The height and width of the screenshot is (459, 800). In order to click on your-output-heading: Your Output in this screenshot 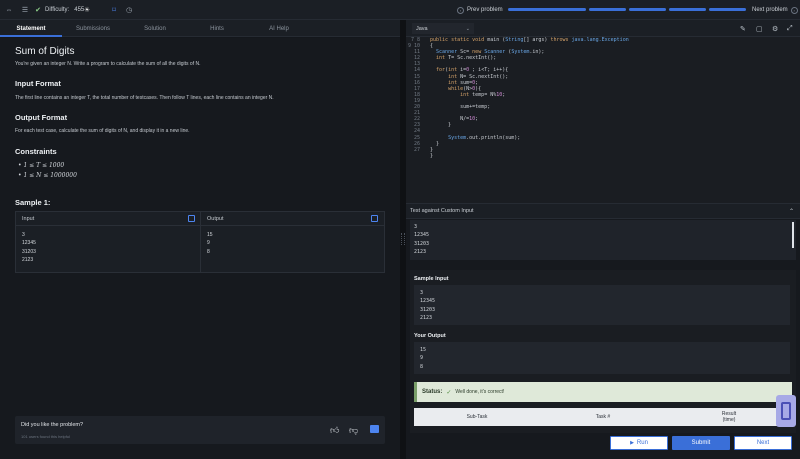, I will do `click(430, 336)`.